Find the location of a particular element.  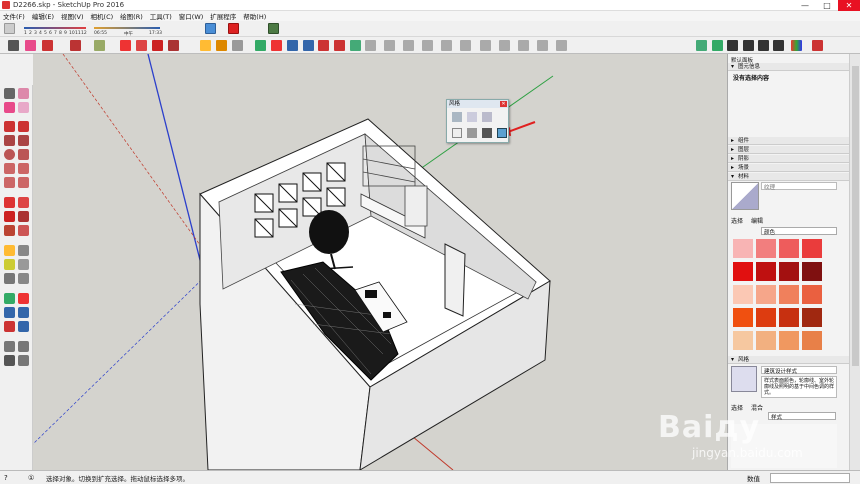

match-photo-icon is located at coordinates (796, 45).